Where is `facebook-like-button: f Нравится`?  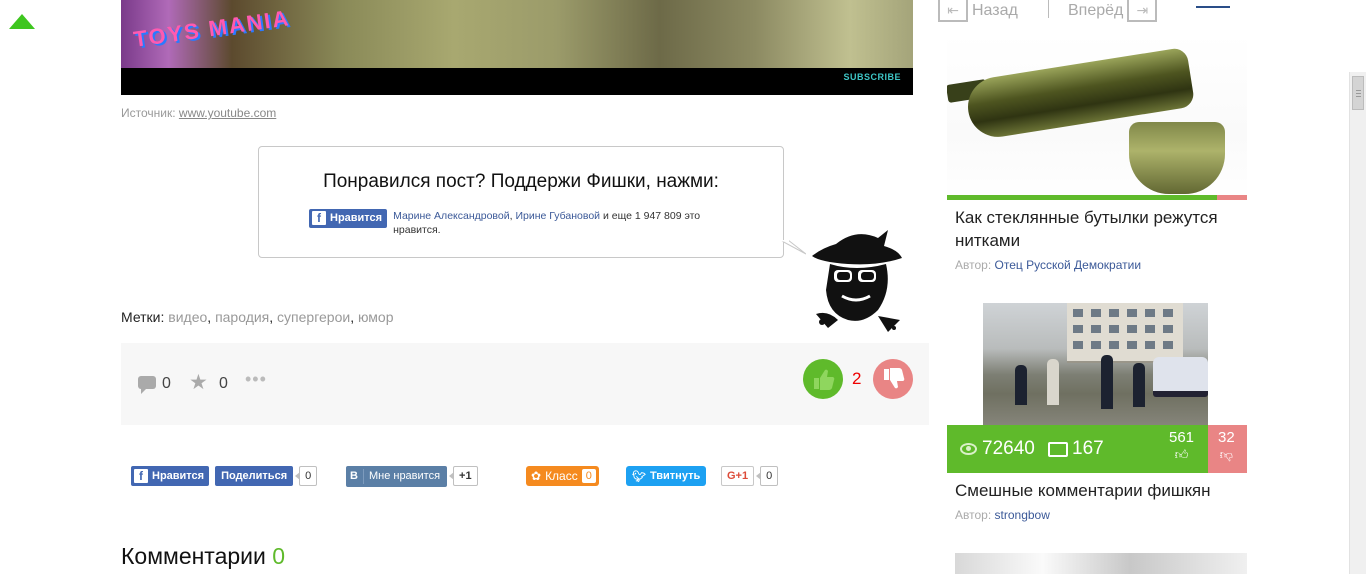
facebook-like-button: f Нравится is located at coordinates (170, 476).